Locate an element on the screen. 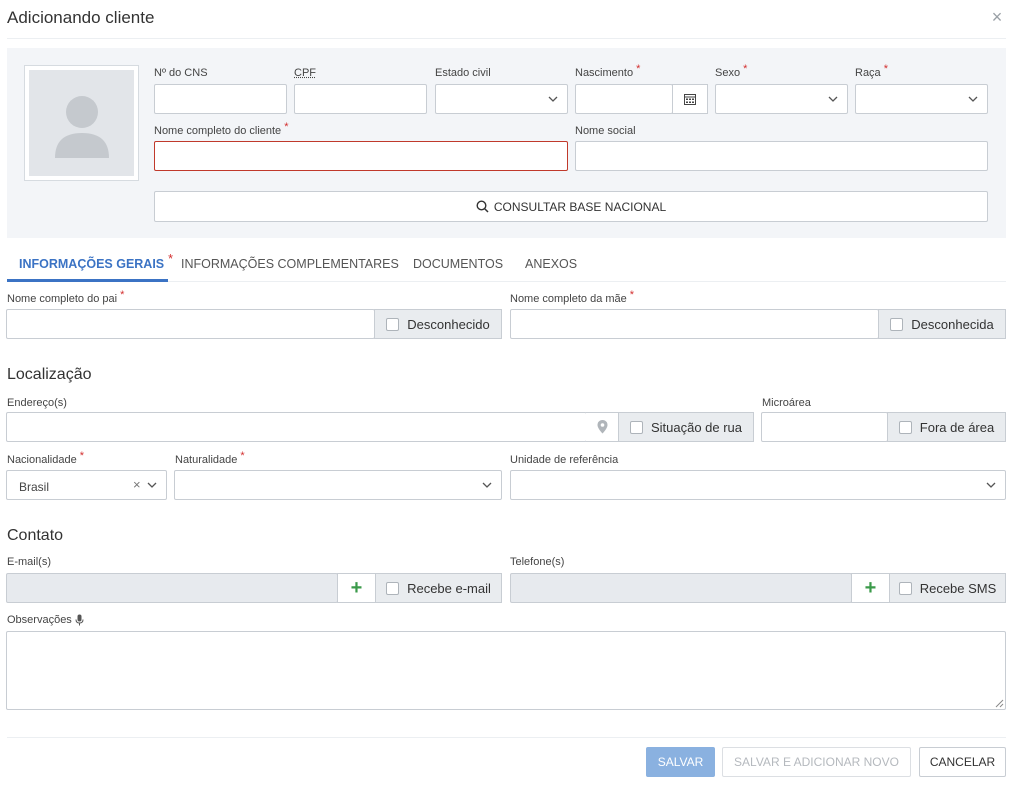  recebe-email-checkbox: Recebe e-mail is located at coordinates (438, 588).